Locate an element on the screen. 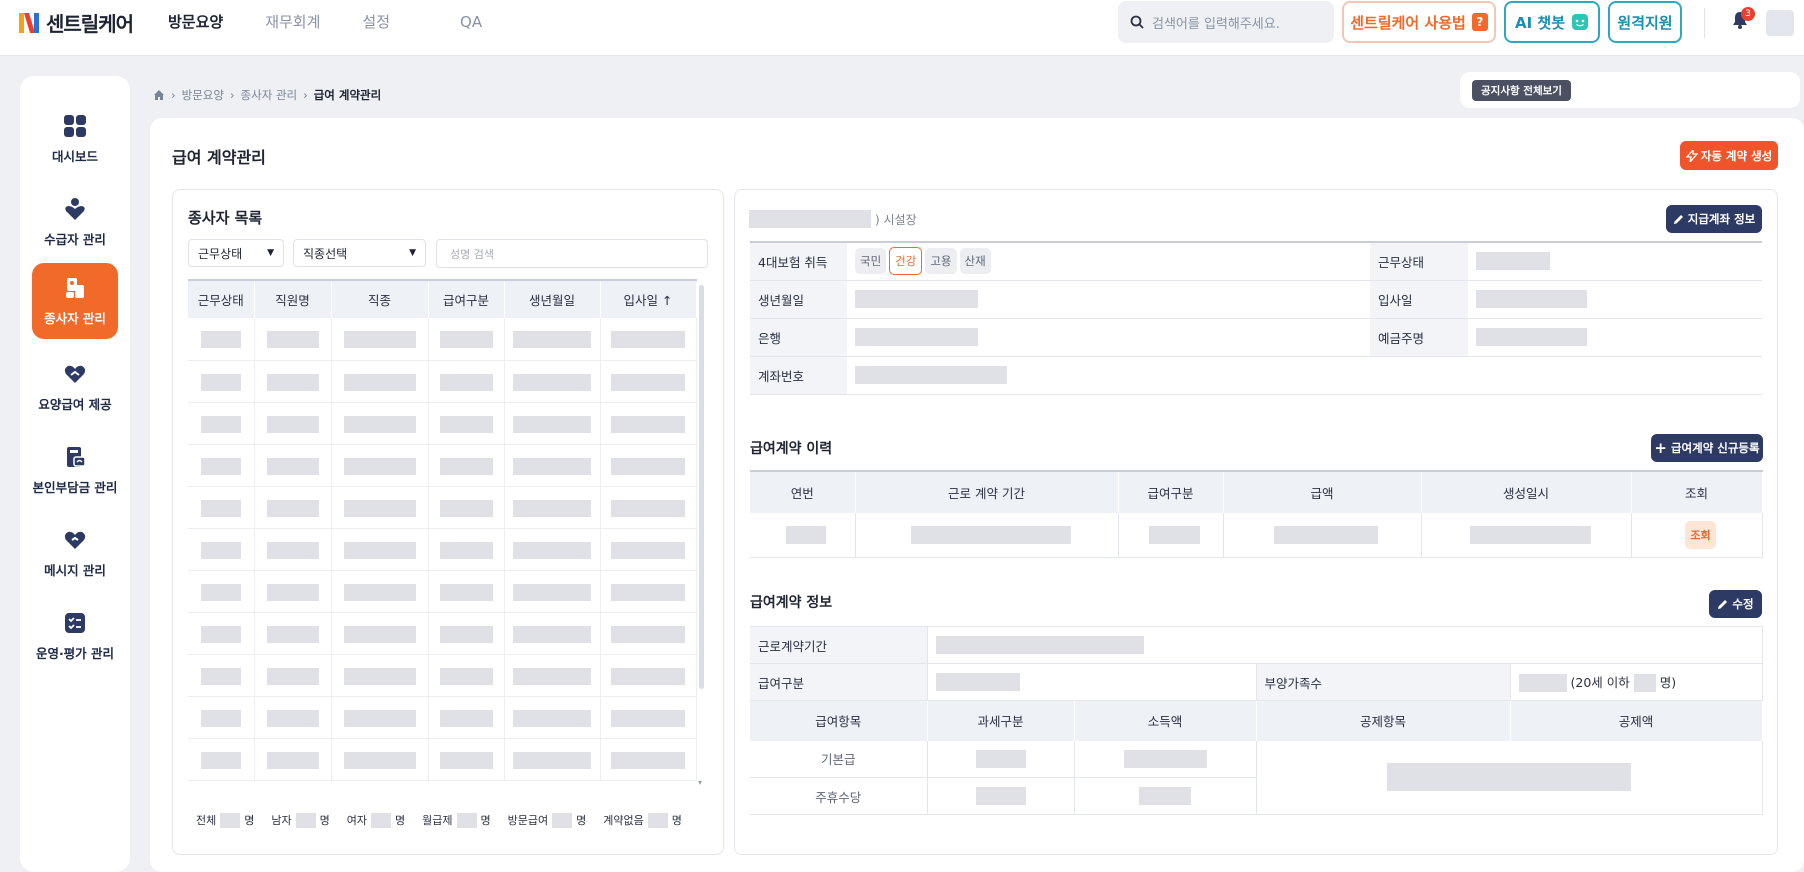  stat-unit: 명 is located at coordinates (400, 820).